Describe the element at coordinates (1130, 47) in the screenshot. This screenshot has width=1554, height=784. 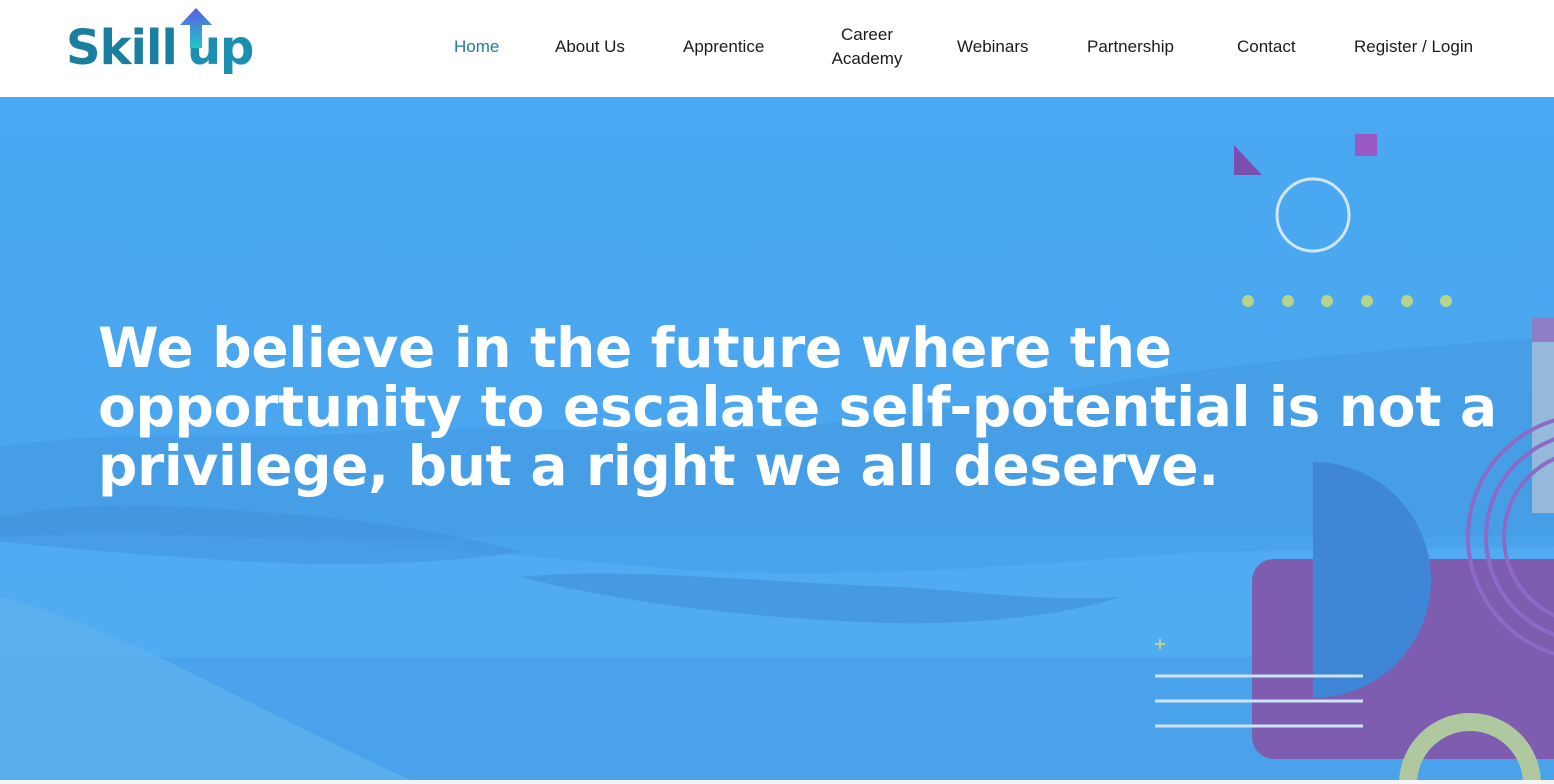
I see `nav-partnership: Partnership` at that location.